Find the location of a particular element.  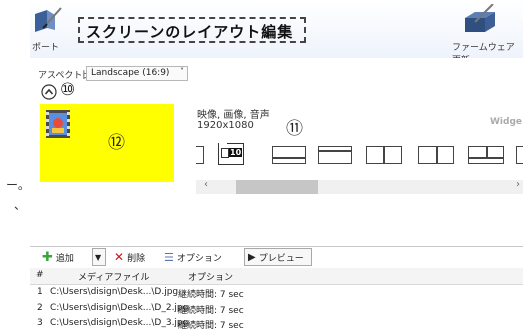

callout-10: ⑩ is located at coordinates (68, 90).